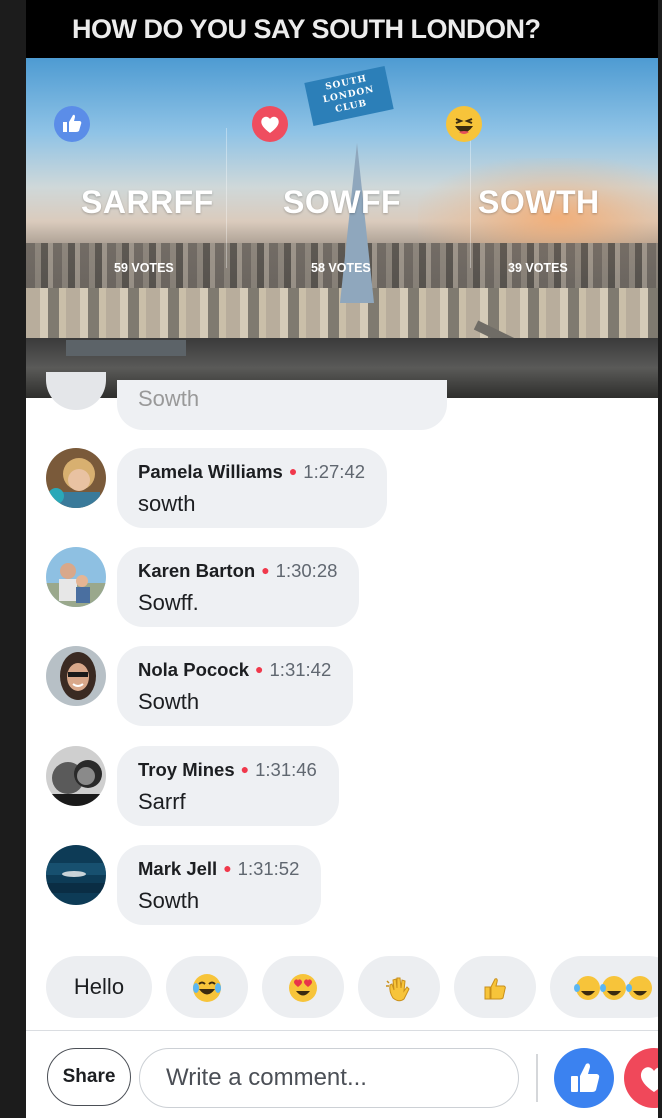 The width and height of the screenshot is (662, 1118). I want to click on video-title-bar: HOW DO YOU SAY SOUTH LONDON?, so click(342, 29).